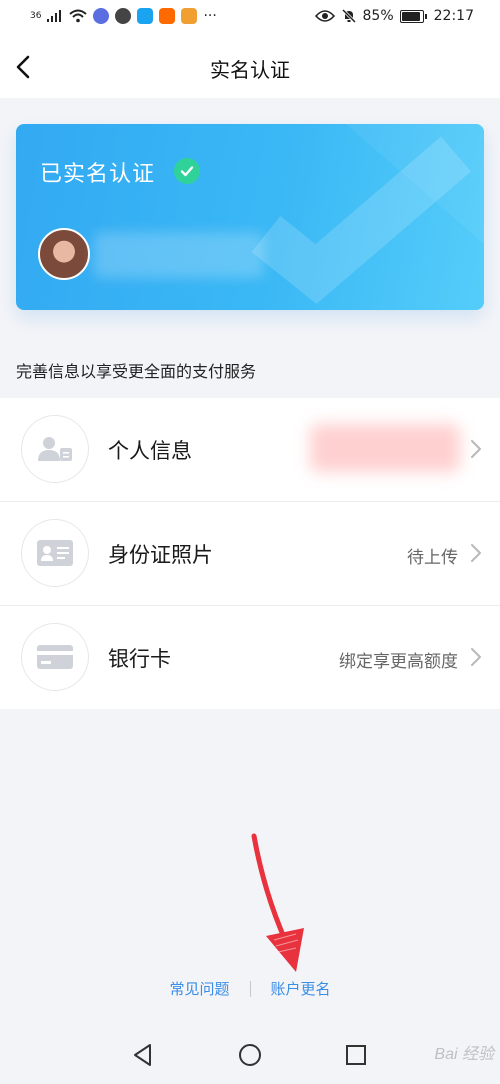 Image resolution: width=500 pixels, height=1084 pixels. I want to click on status-right: 85% 22:17, so click(394, 16).